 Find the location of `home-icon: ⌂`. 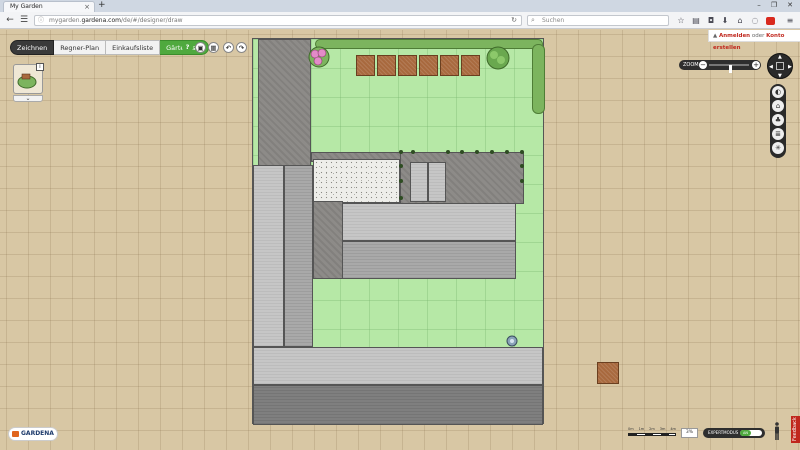

home-icon: ⌂ is located at coordinates (740, 21).